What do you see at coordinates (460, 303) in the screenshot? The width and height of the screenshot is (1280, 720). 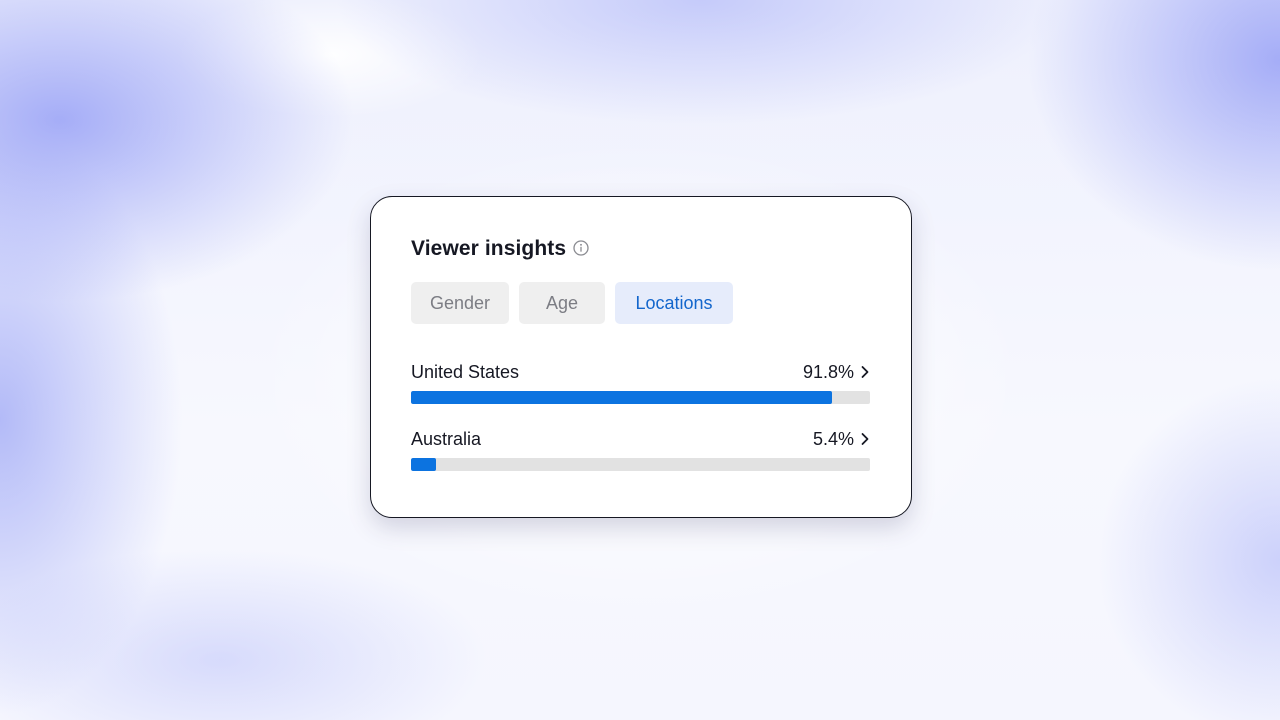 I see `tab-gender: Gender` at bounding box center [460, 303].